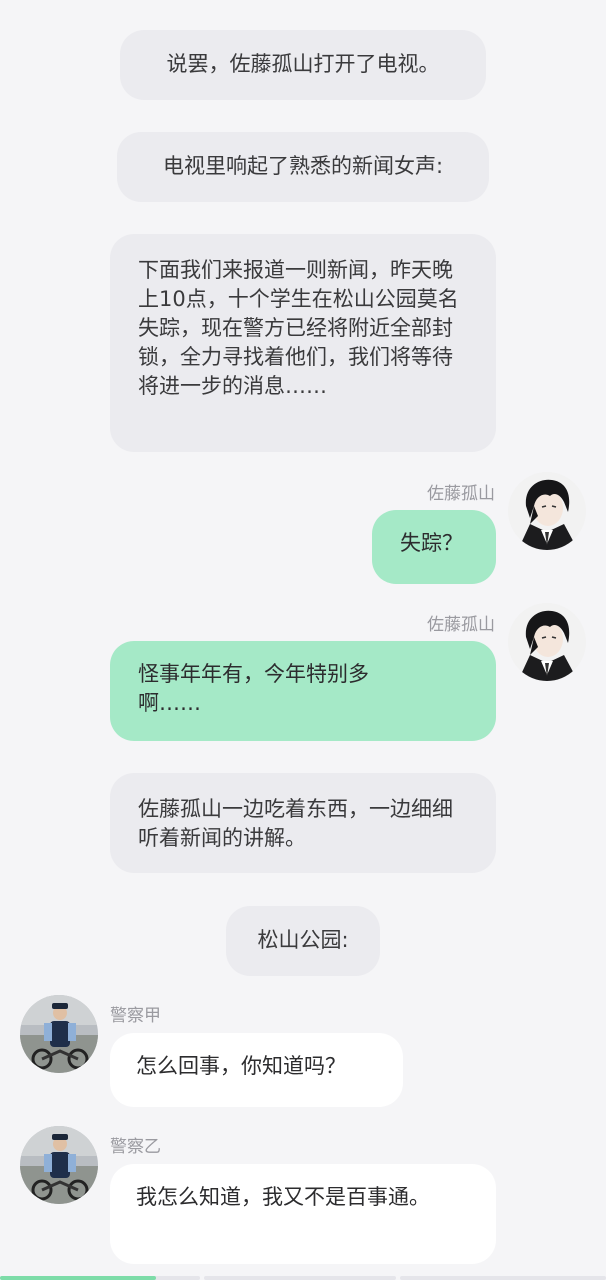 The height and width of the screenshot is (1280, 606). I want to click on progress-fill, so click(78, 1278).